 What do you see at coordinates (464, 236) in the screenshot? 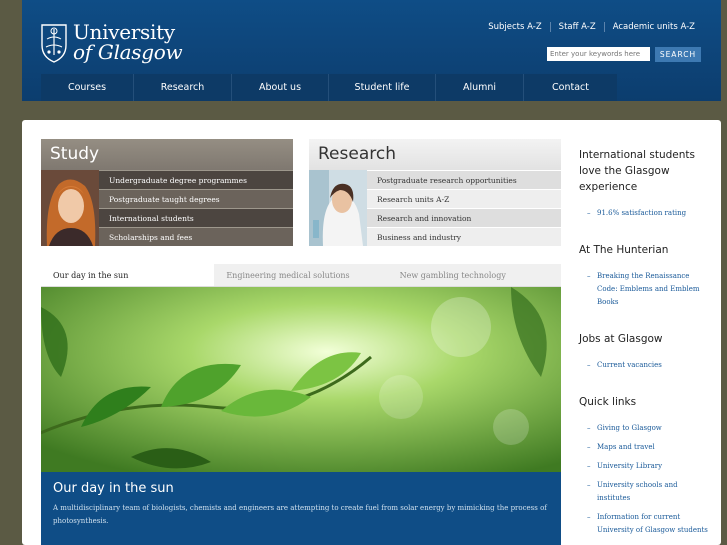
I see `research-link: Business and industry` at bounding box center [464, 236].